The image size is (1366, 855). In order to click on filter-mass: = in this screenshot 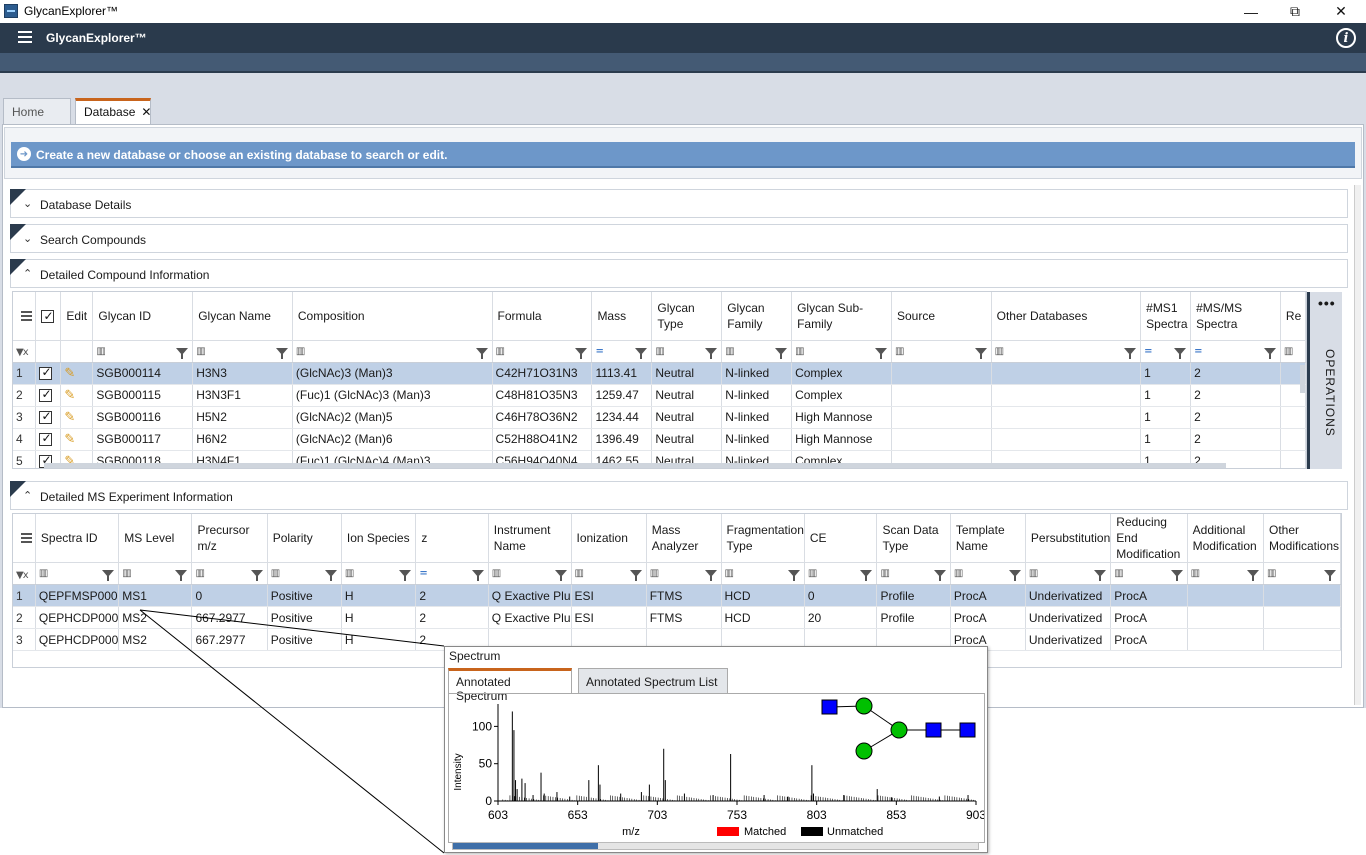, I will do `click(622, 351)`.